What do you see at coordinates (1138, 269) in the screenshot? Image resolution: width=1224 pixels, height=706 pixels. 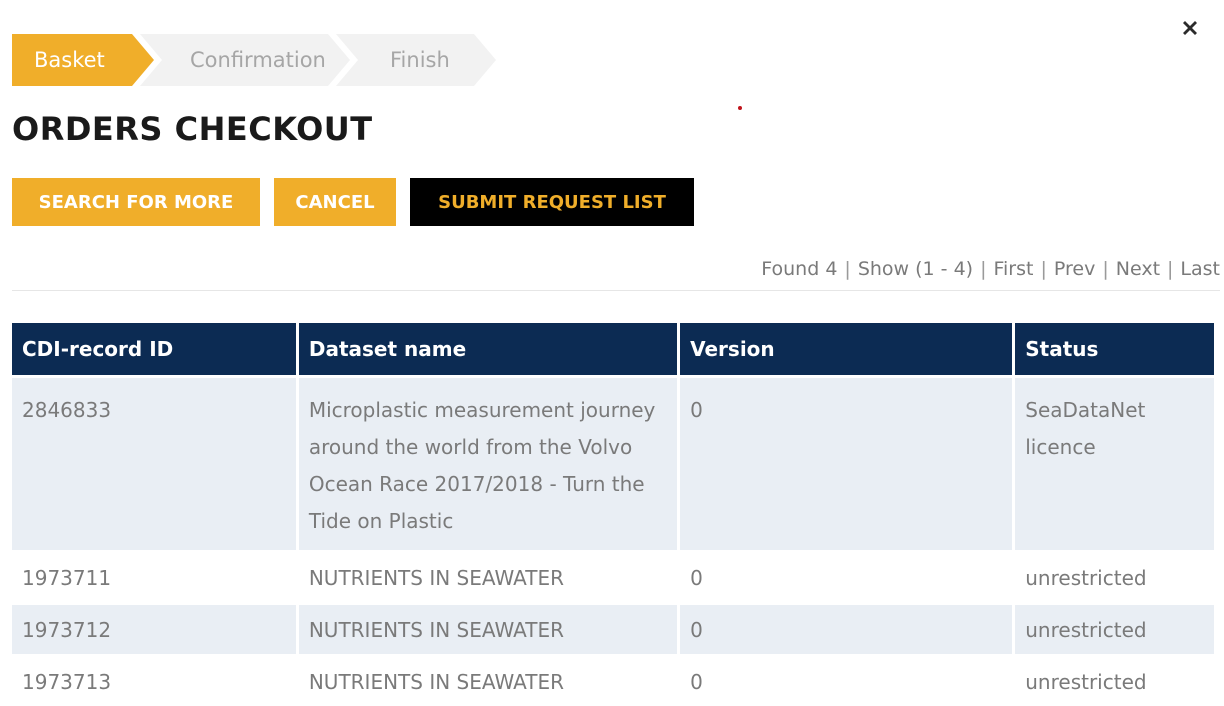 I see `pager-next-link: Next` at bounding box center [1138, 269].